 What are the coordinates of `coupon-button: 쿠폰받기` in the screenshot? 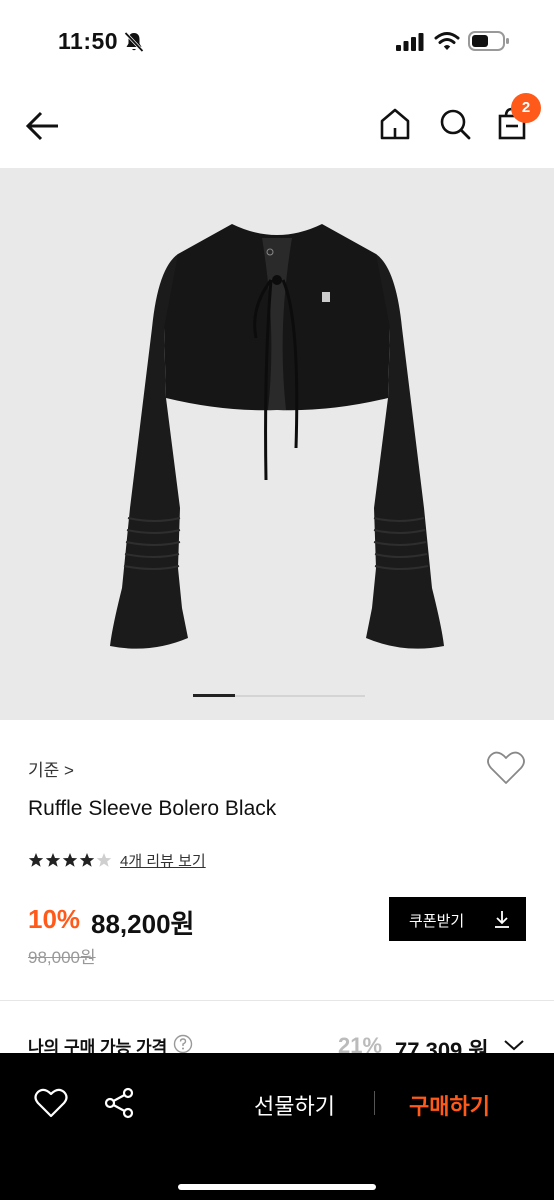 It's located at (457, 919).